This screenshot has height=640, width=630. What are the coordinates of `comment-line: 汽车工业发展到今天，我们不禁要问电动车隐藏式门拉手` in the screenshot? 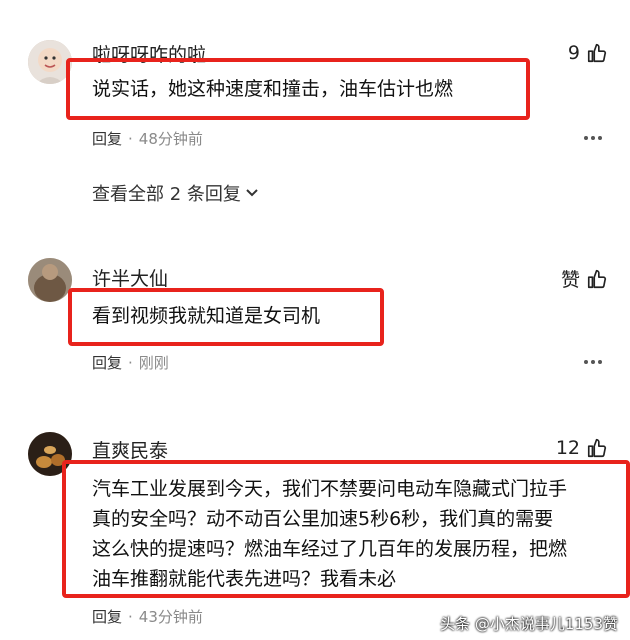 It's located at (330, 489).